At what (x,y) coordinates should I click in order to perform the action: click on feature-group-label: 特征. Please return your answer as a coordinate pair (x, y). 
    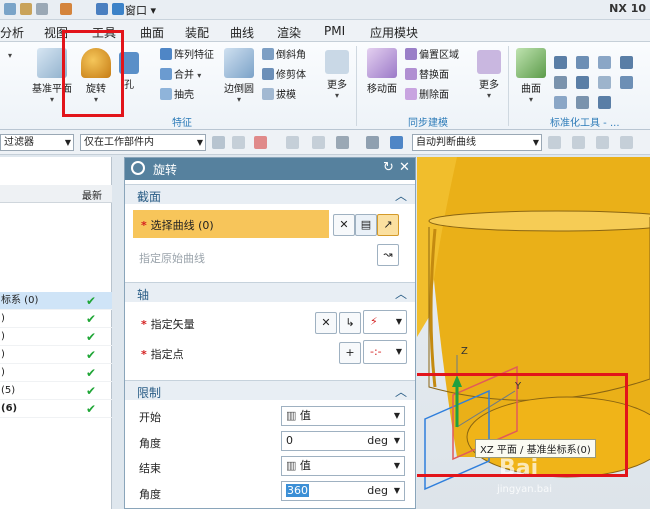
    Looking at the image, I should click on (182, 123).